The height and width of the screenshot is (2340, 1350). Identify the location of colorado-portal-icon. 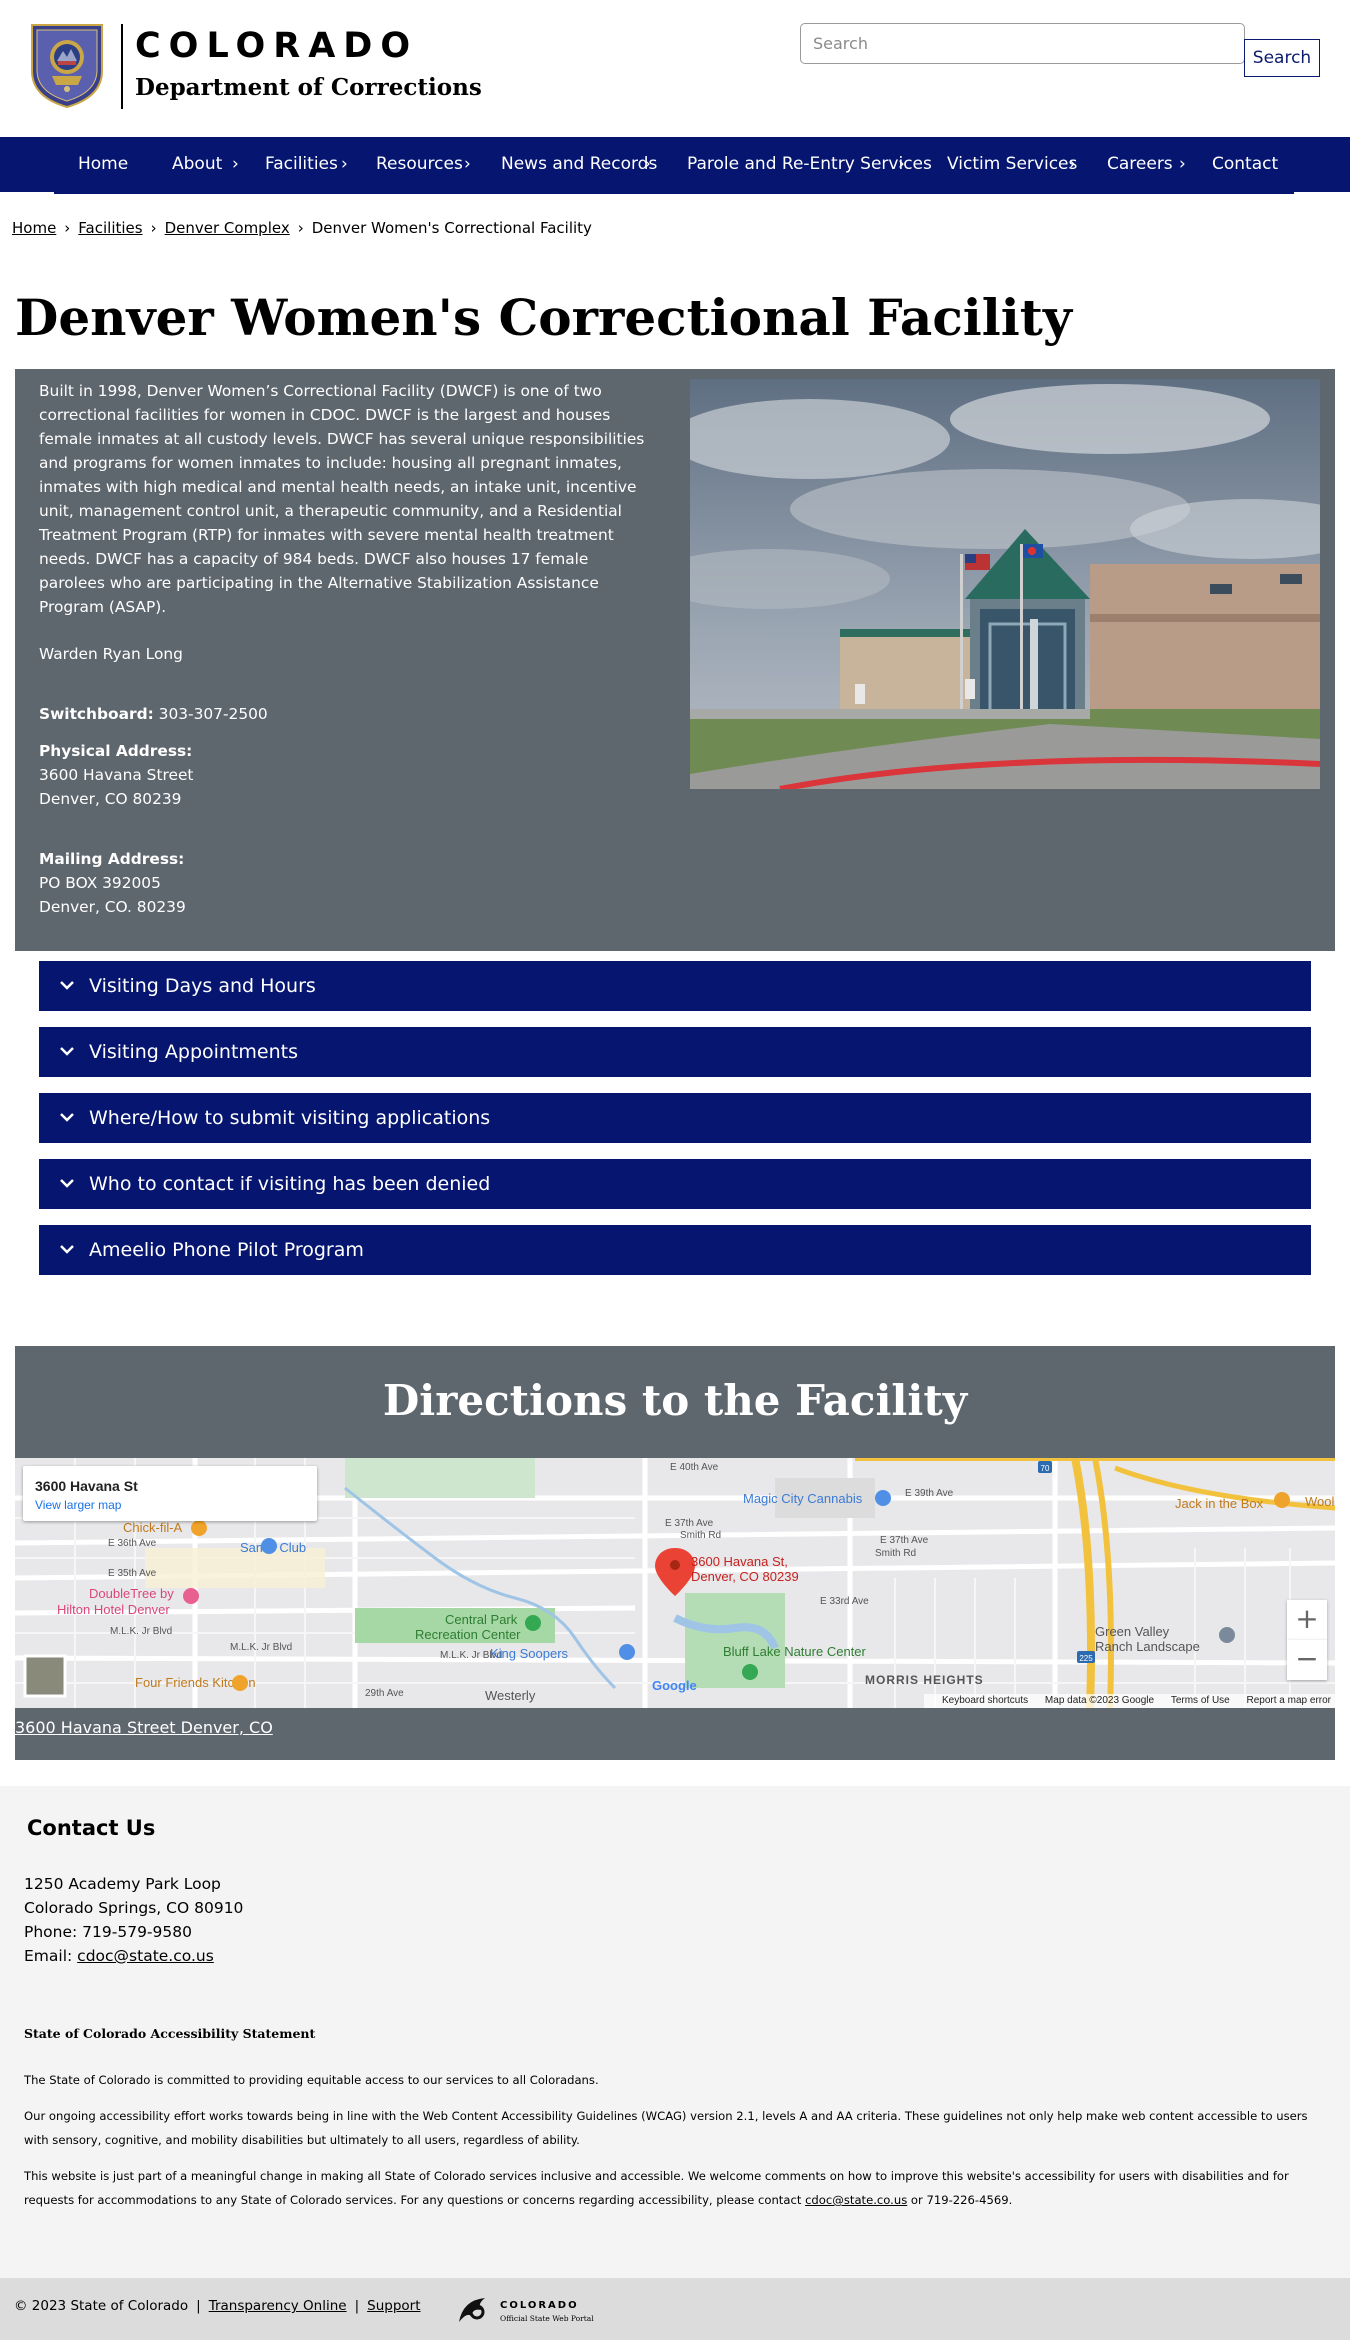
(475, 2310).